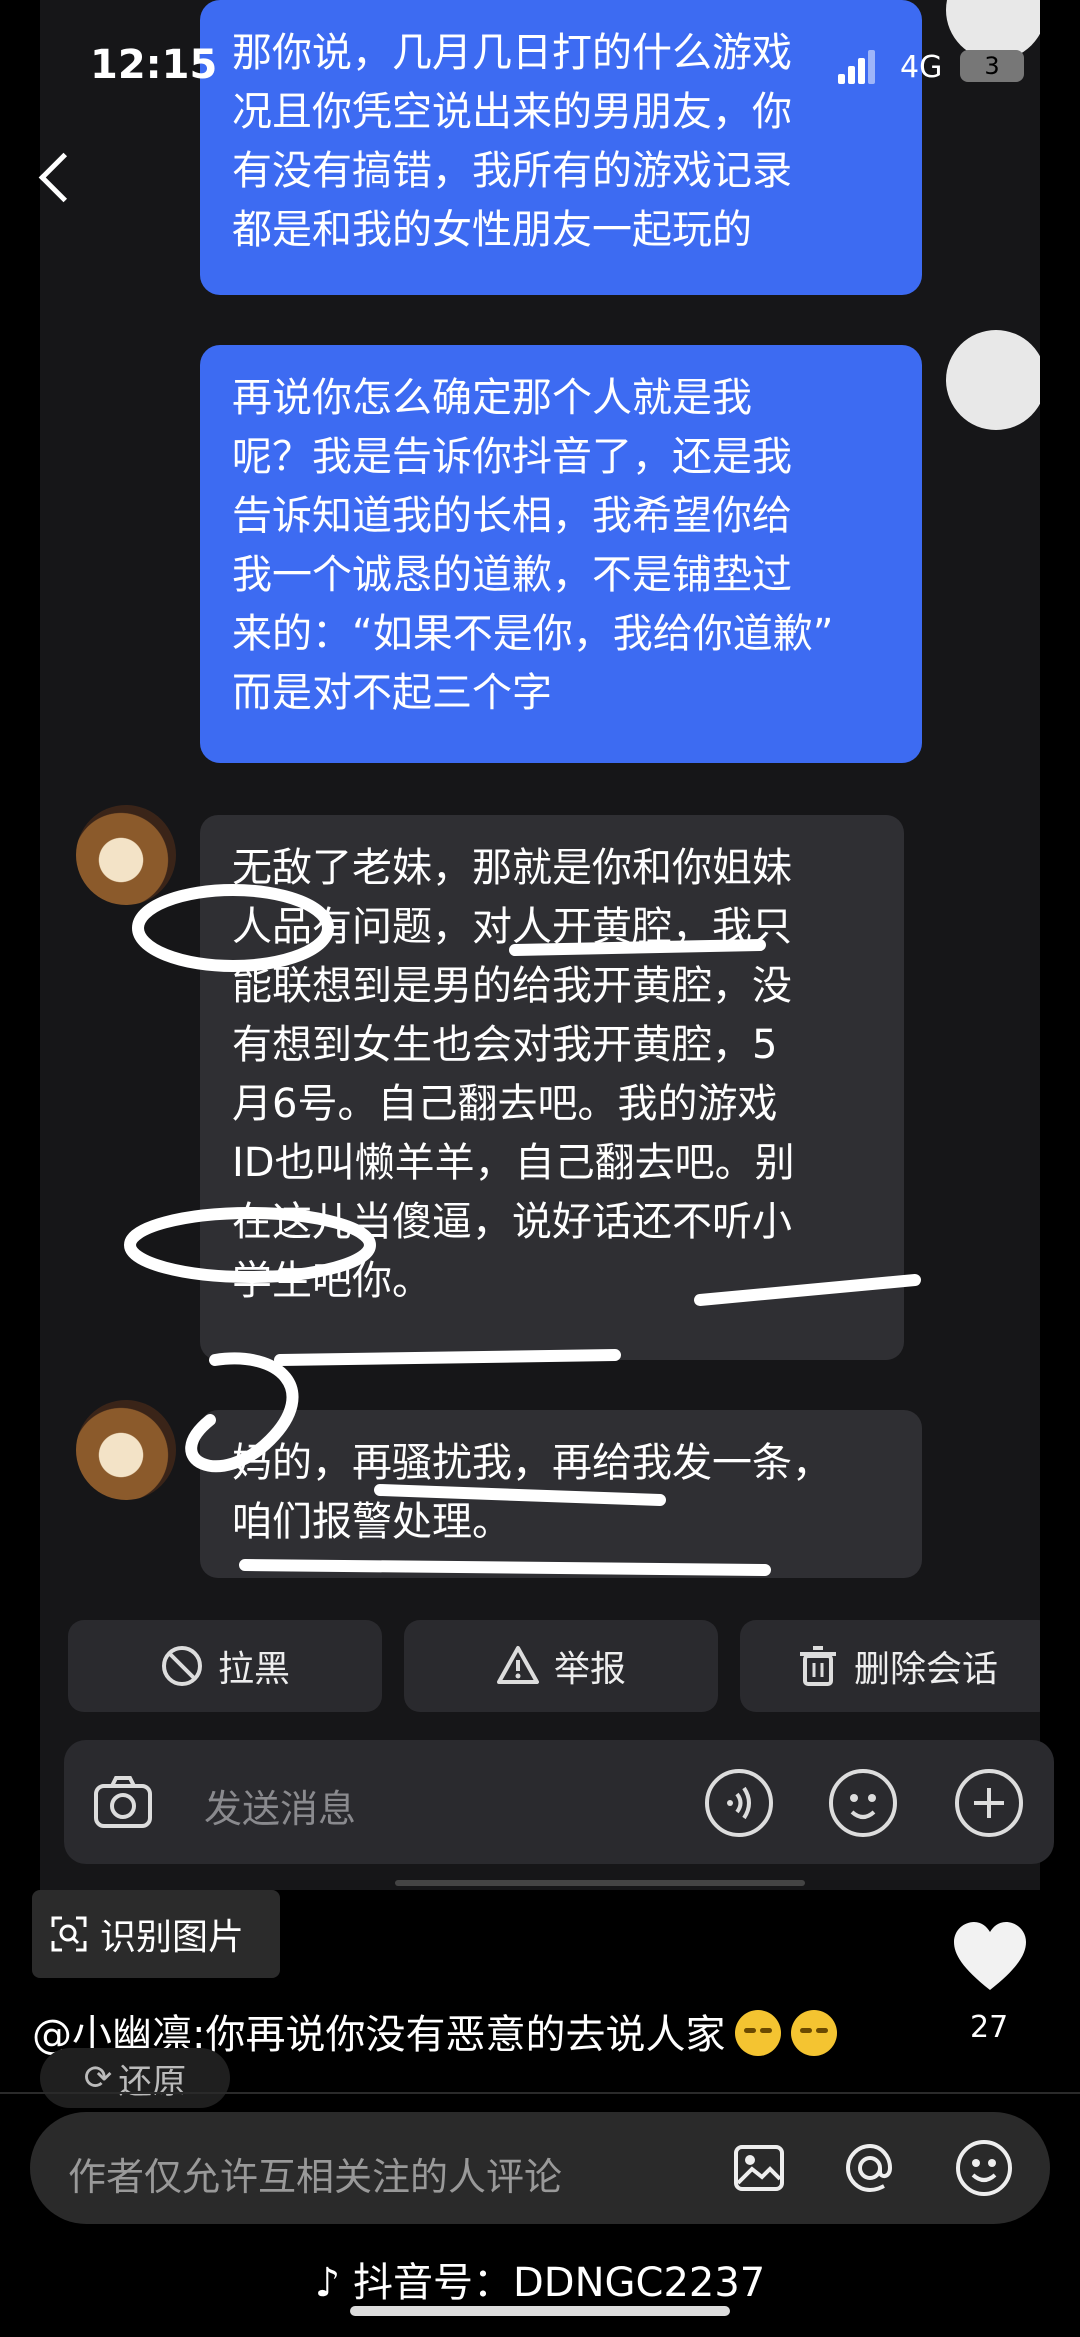  I want to click on image-icon, so click(759, 2168).